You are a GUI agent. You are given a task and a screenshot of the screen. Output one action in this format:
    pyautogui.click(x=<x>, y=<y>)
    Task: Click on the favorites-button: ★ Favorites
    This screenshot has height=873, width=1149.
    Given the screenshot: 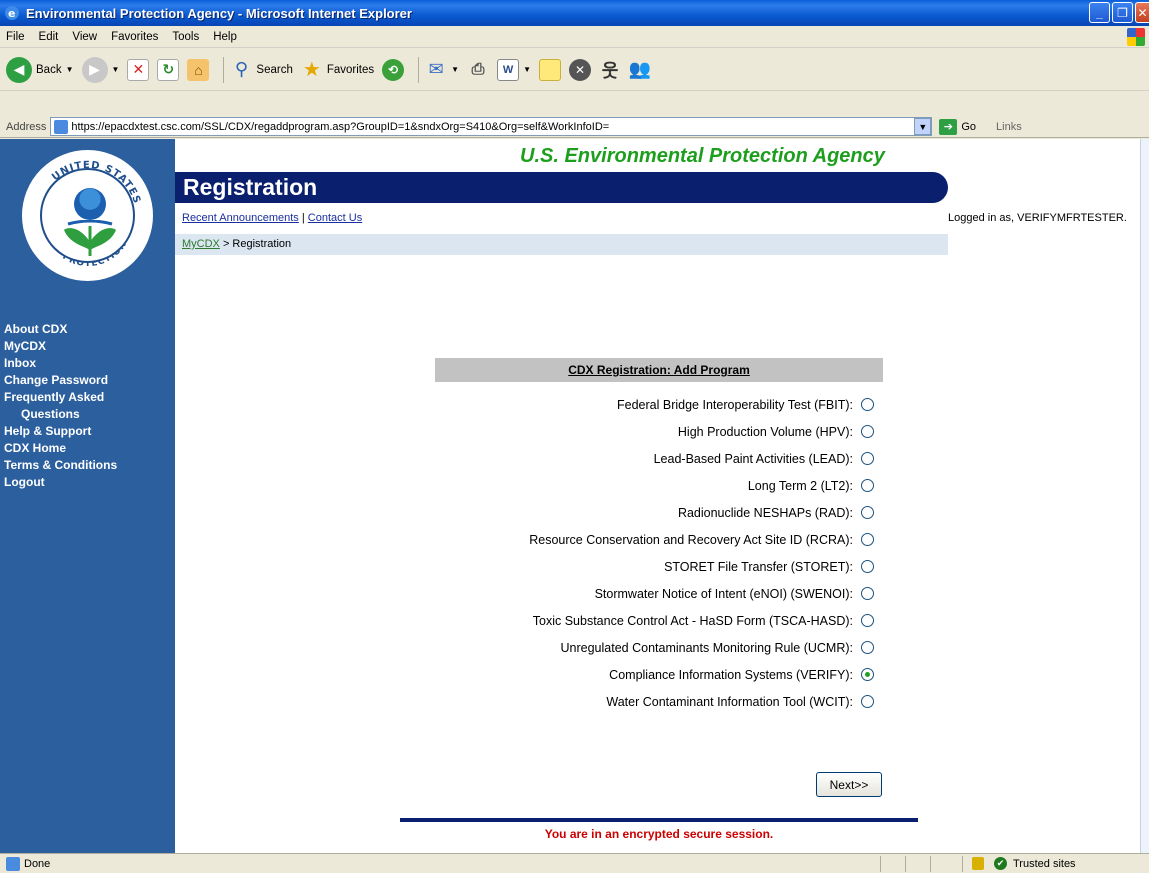 What is the action you would take?
    pyautogui.click(x=337, y=70)
    